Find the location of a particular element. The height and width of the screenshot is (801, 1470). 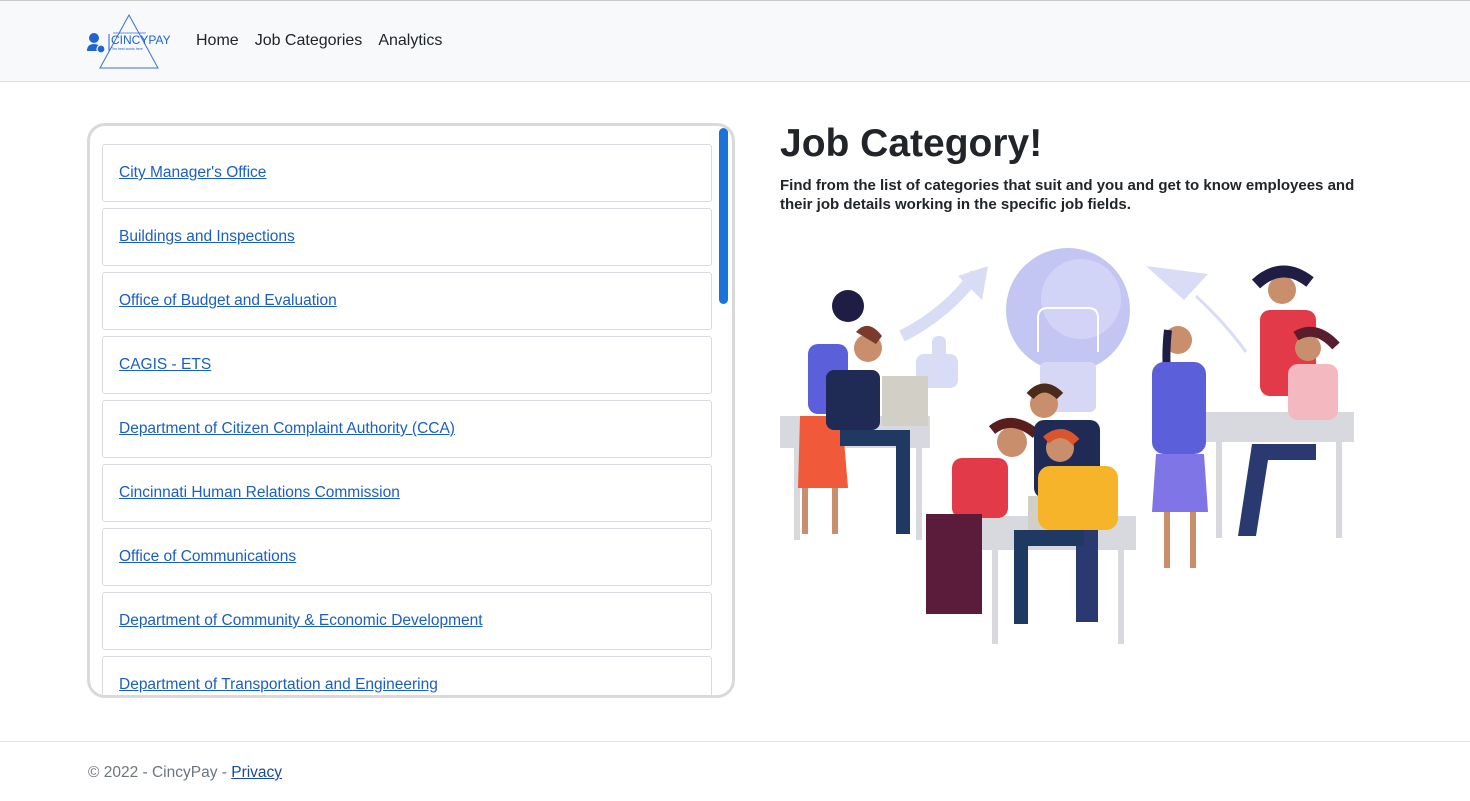

category-item: Buildings and Inspections is located at coordinates (407, 237).